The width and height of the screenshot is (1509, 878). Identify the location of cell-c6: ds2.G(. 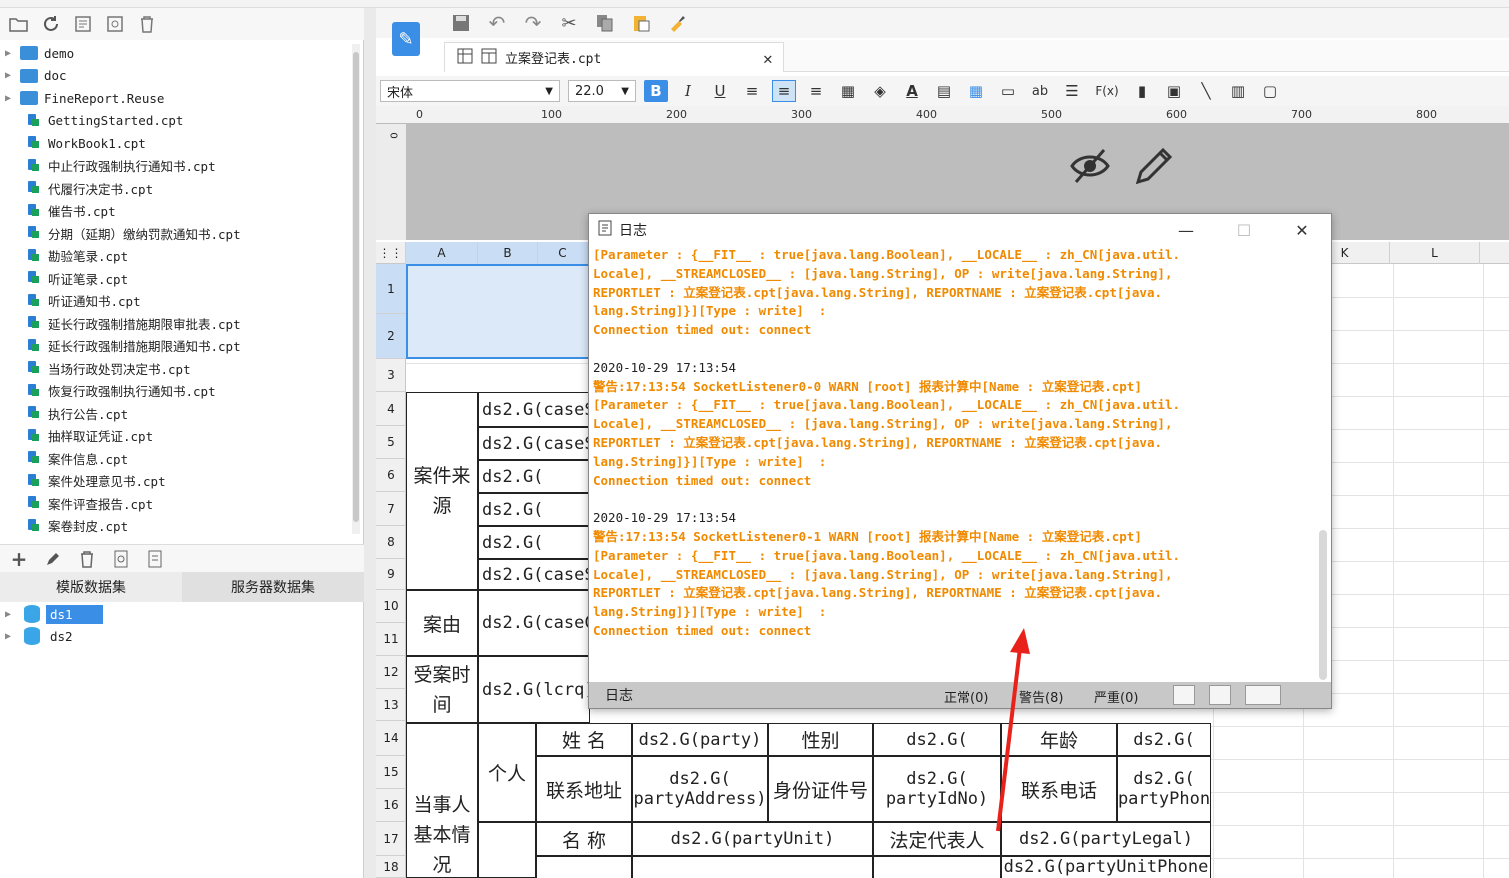
(534, 476).